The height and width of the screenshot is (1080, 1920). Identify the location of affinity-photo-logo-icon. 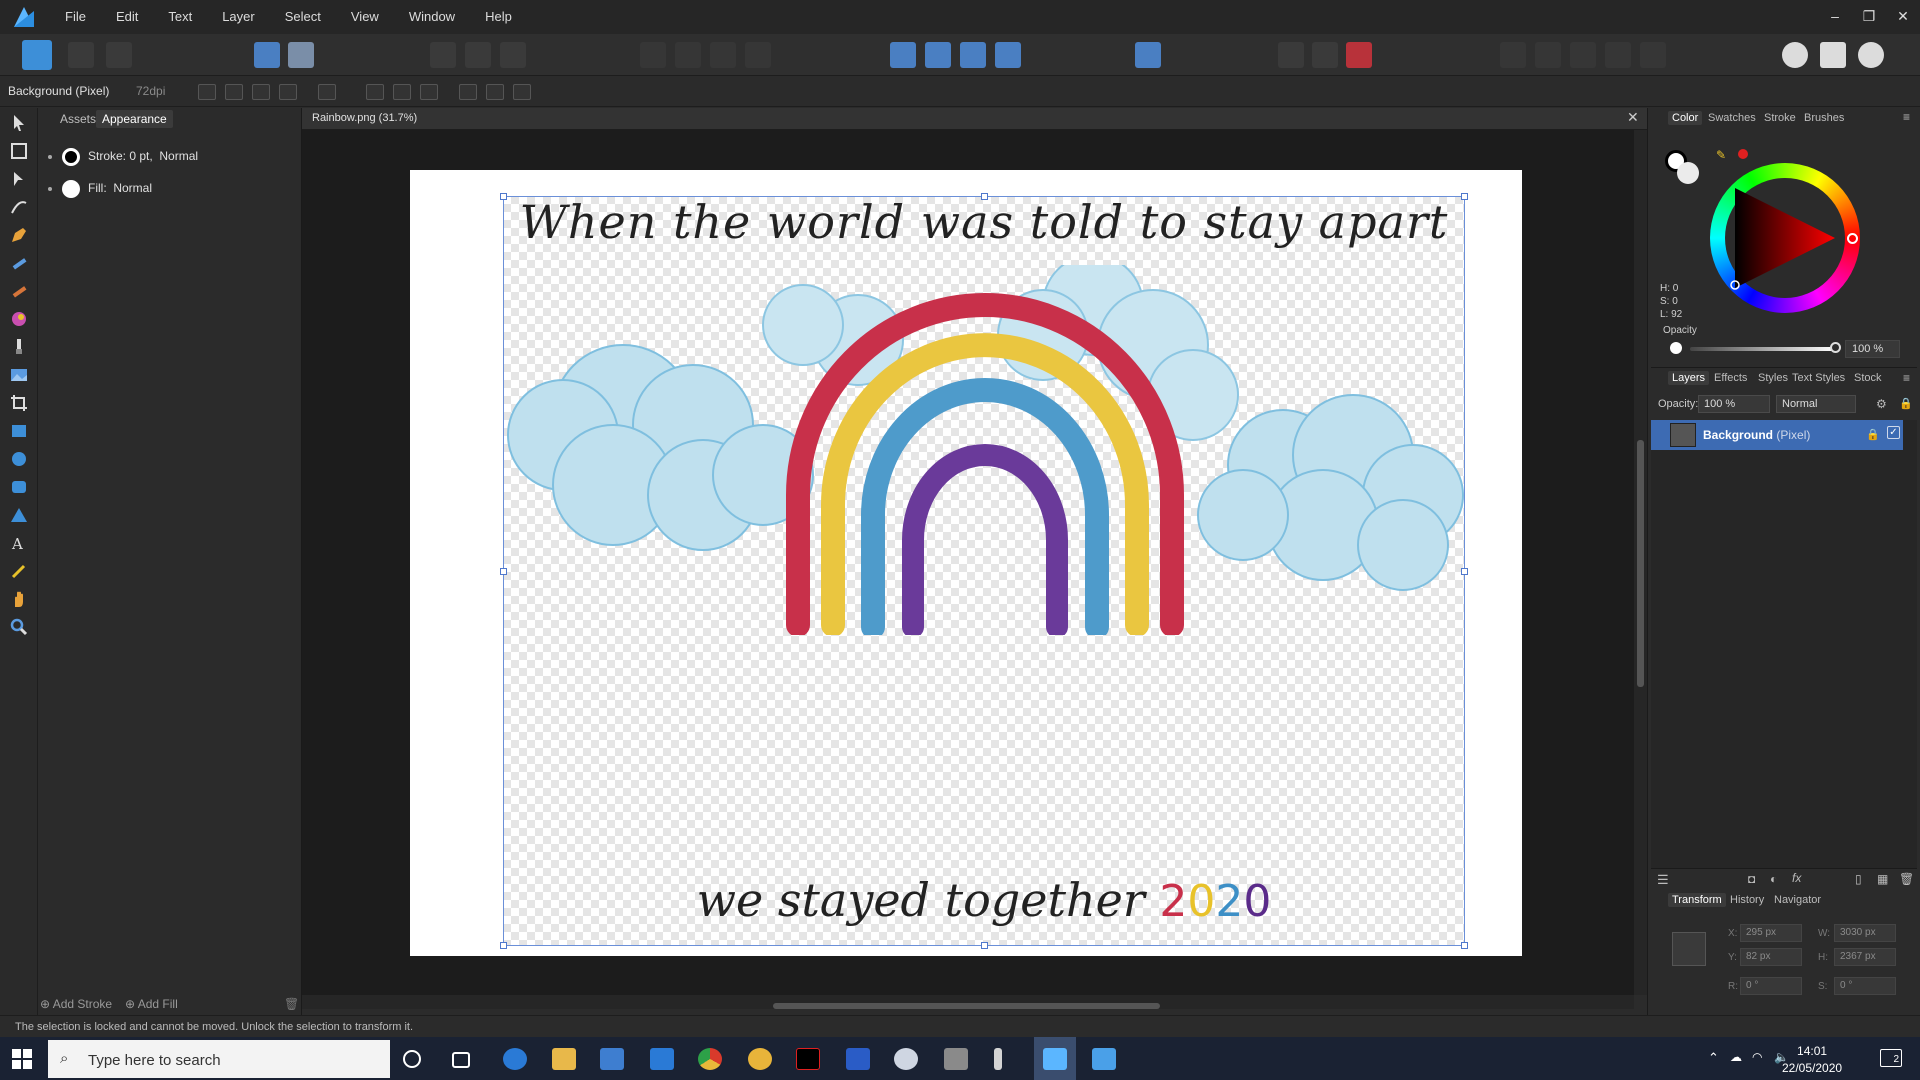
(24, 17).